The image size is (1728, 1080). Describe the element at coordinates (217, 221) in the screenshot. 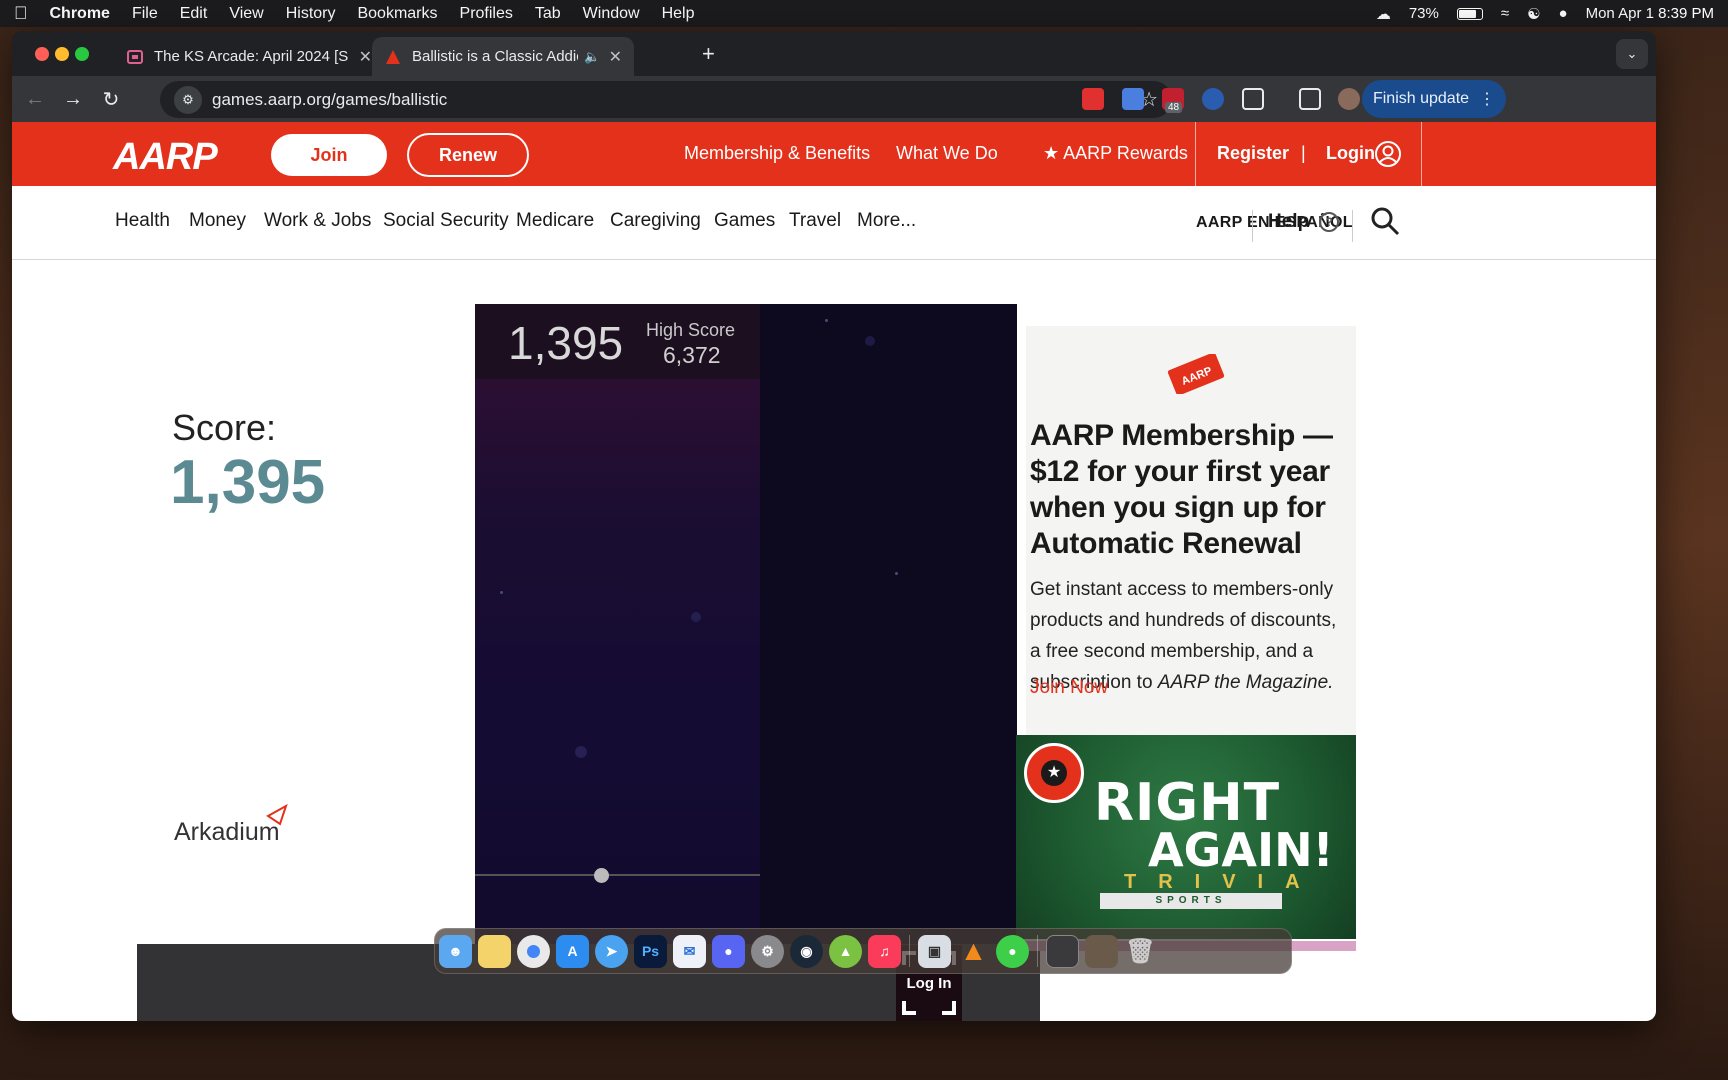

I see `nav-money: Money` at that location.